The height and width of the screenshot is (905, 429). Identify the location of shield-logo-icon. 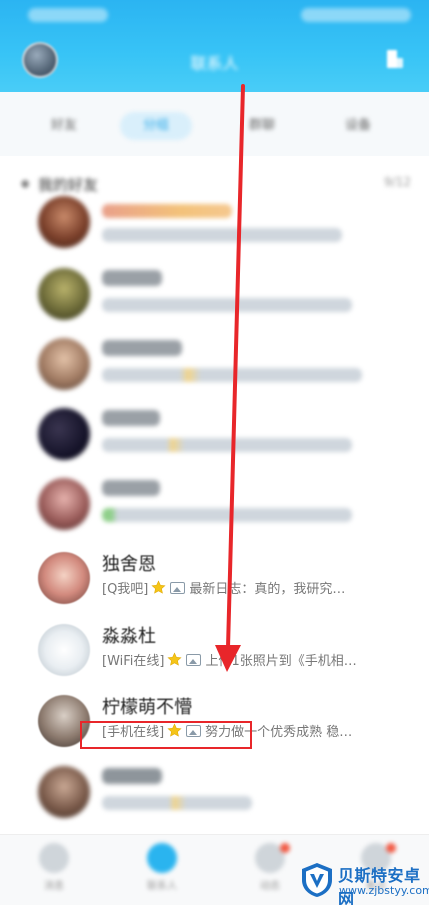
(317, 880).